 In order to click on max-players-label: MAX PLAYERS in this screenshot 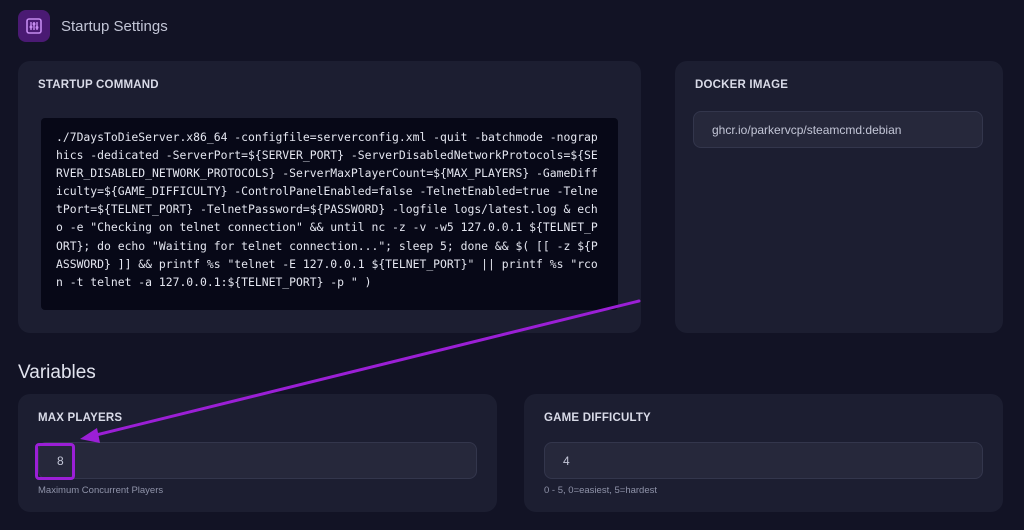, I will do `click(80, 418)`.